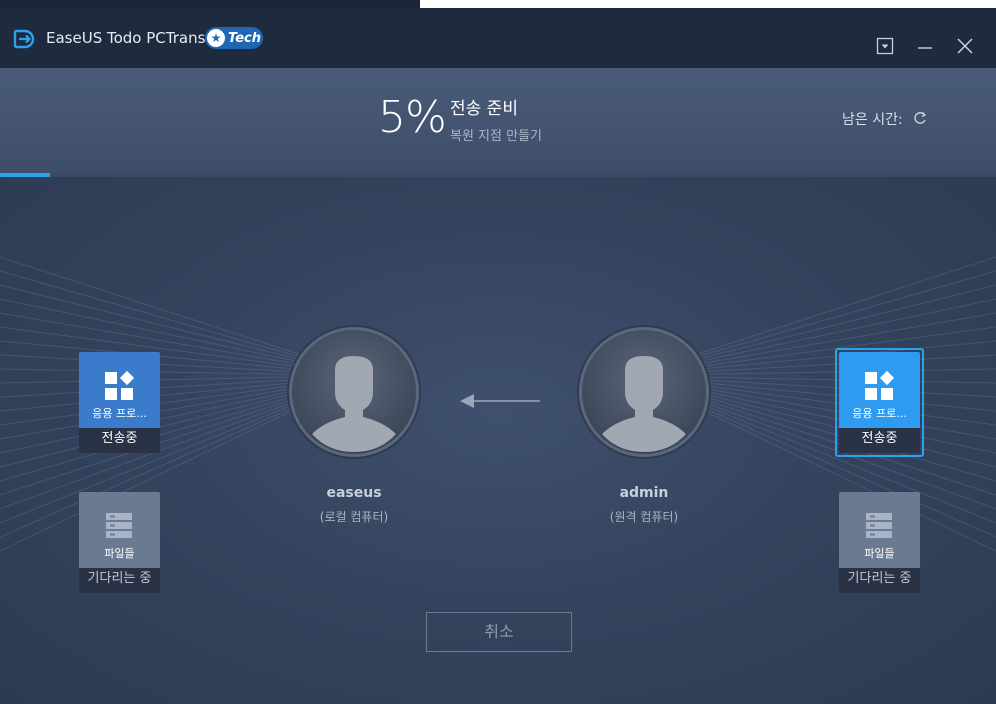  Describe the element at coordinates (925, 46) in the screenshot. I see `minimize-icon` at that location.